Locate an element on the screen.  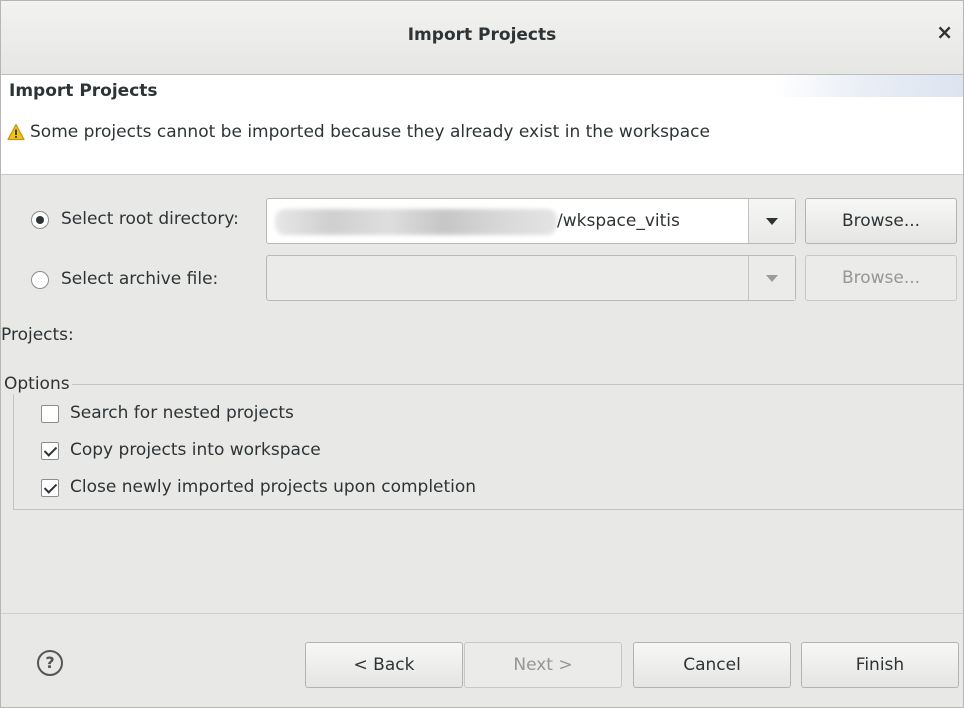
search-nested-label: Search for nested projects is located at coordinates (182, 413).